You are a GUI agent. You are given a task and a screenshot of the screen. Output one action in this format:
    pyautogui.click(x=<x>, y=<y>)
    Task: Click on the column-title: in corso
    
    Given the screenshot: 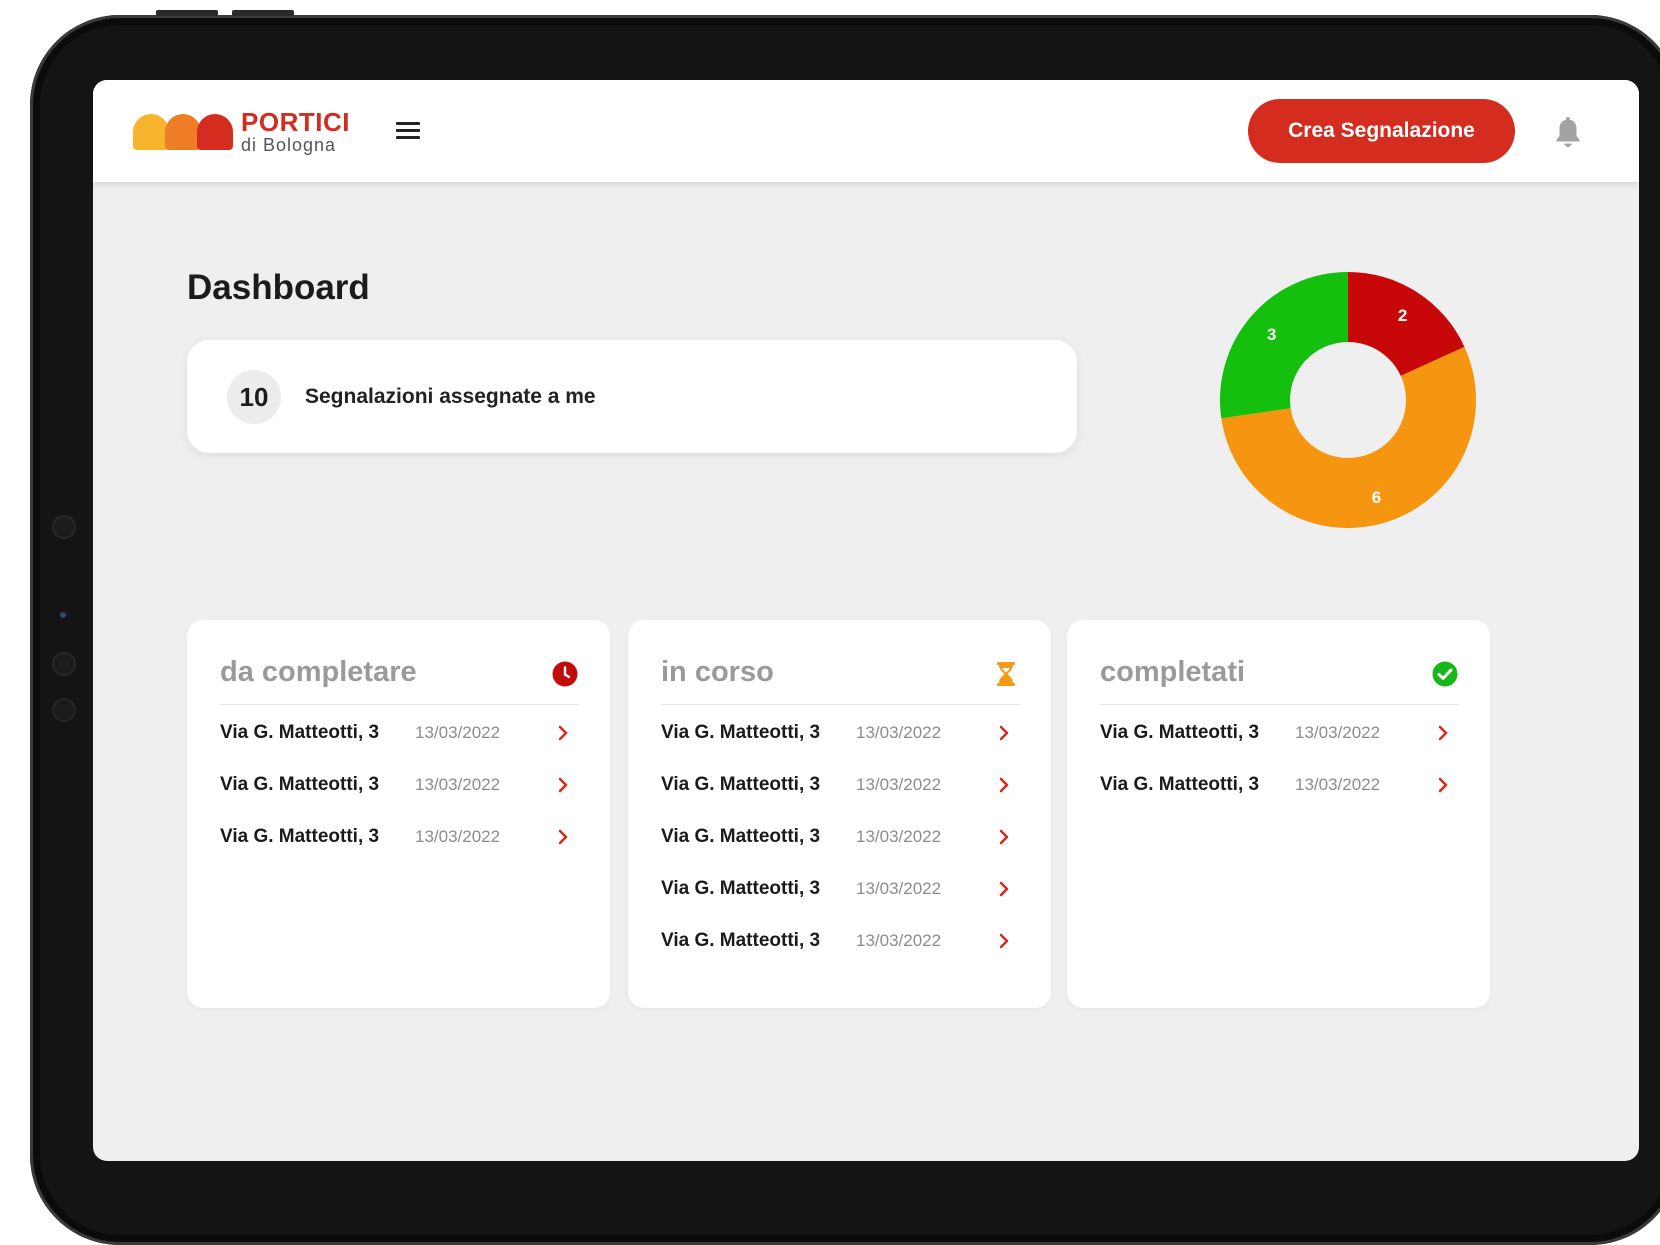 What is the action you would take?
    pyautogui.click(x=717, y=672)
    